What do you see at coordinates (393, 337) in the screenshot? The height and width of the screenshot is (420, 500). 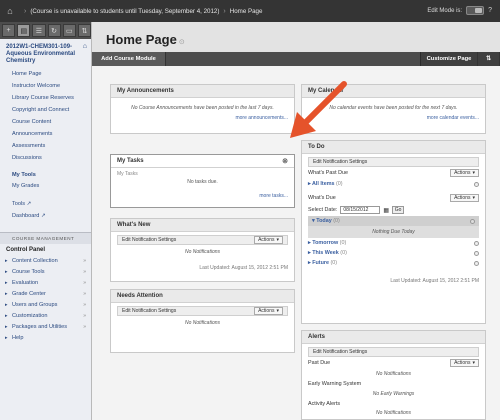 I see `module-title: Alerts` at bounding box center [393, 337].